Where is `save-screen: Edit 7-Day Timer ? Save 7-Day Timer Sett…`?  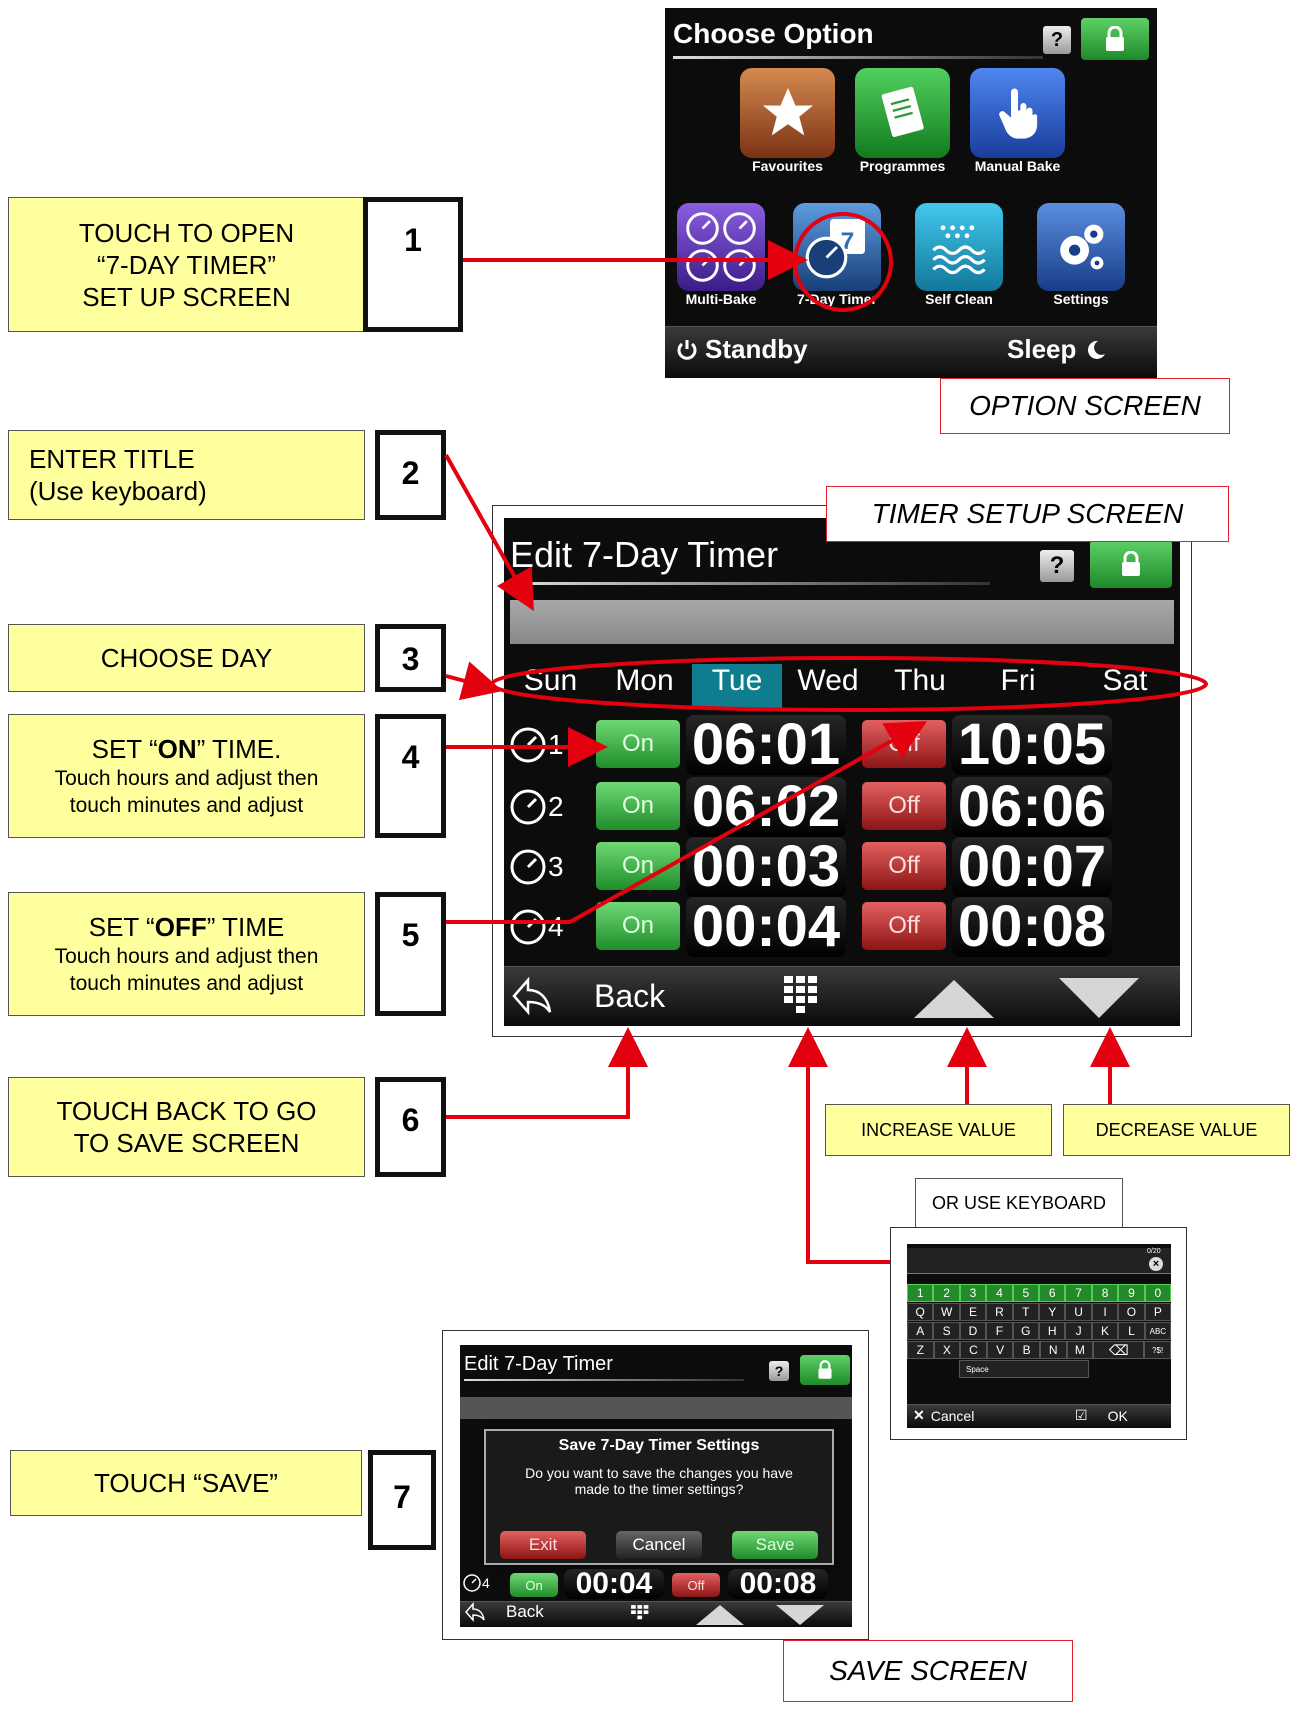
save-screen: Edit 7-Day Timer ? Save 7-Day Timer Sett… is located at coordinates (656, 1486).